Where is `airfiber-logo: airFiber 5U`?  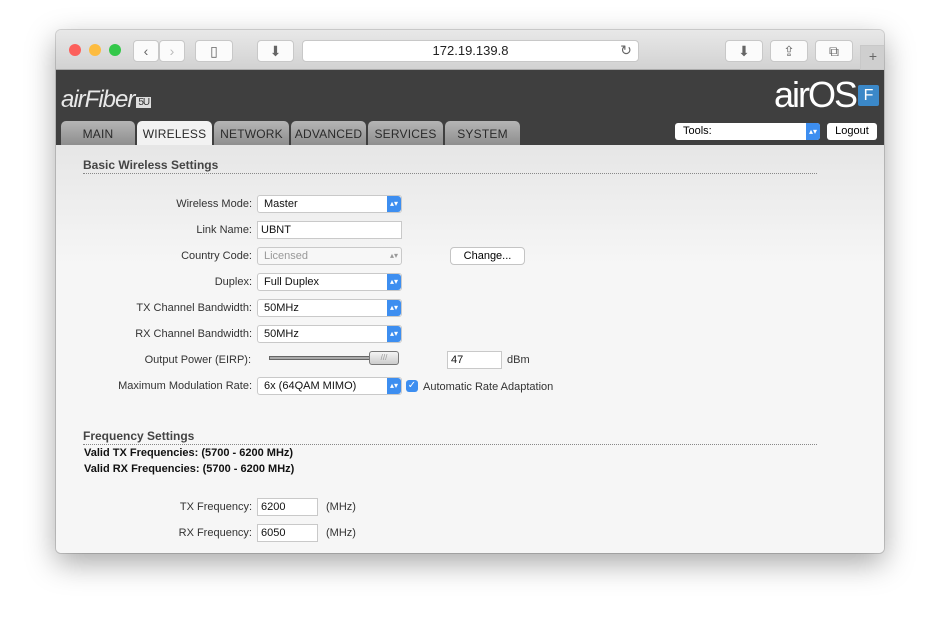
airfiber-logo: airFiber 5U is located at coordinates (106, 99).